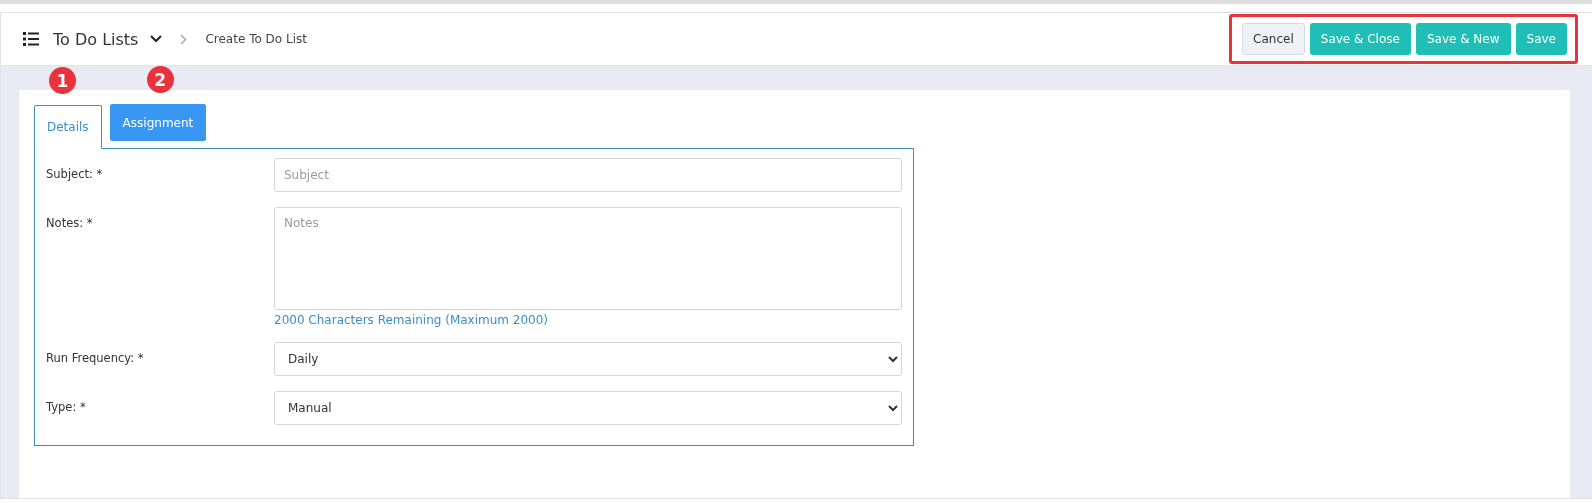 The height and width of the screenshot is (503, 1592). Describe the element at coordinates (62, 80) in the screenshot. I see `step-badge: 1` at that location.